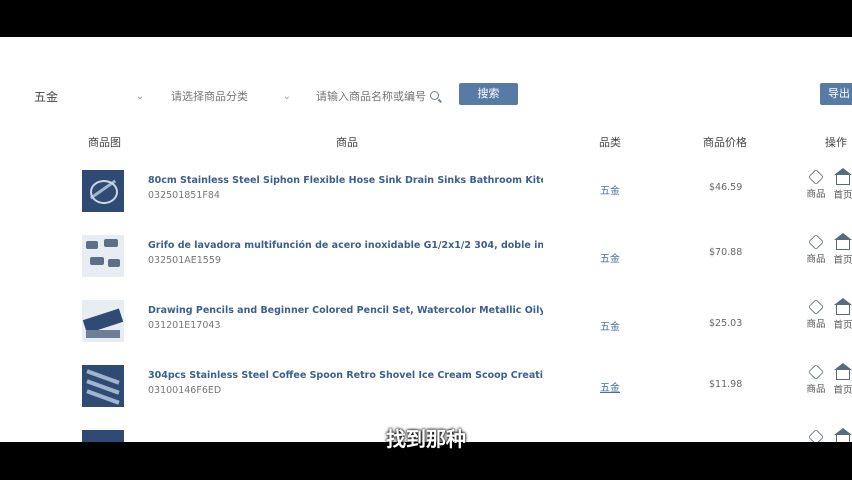 The height and width of the screenshot is (480, 852). Describe the element at coordinates (104, 142) in the screenshot. I see `header-image: 商品图` at that location.